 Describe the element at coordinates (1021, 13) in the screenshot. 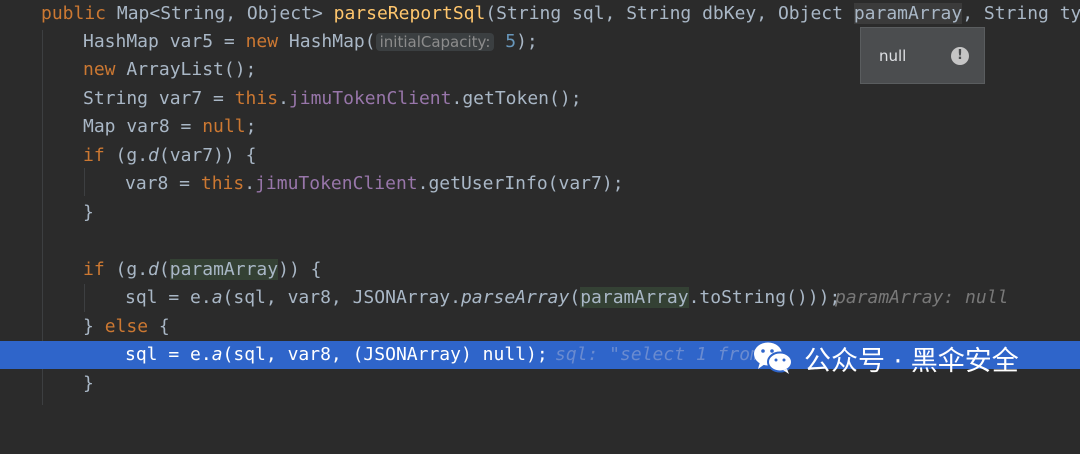

I see `params-text: , String type)` at that location.